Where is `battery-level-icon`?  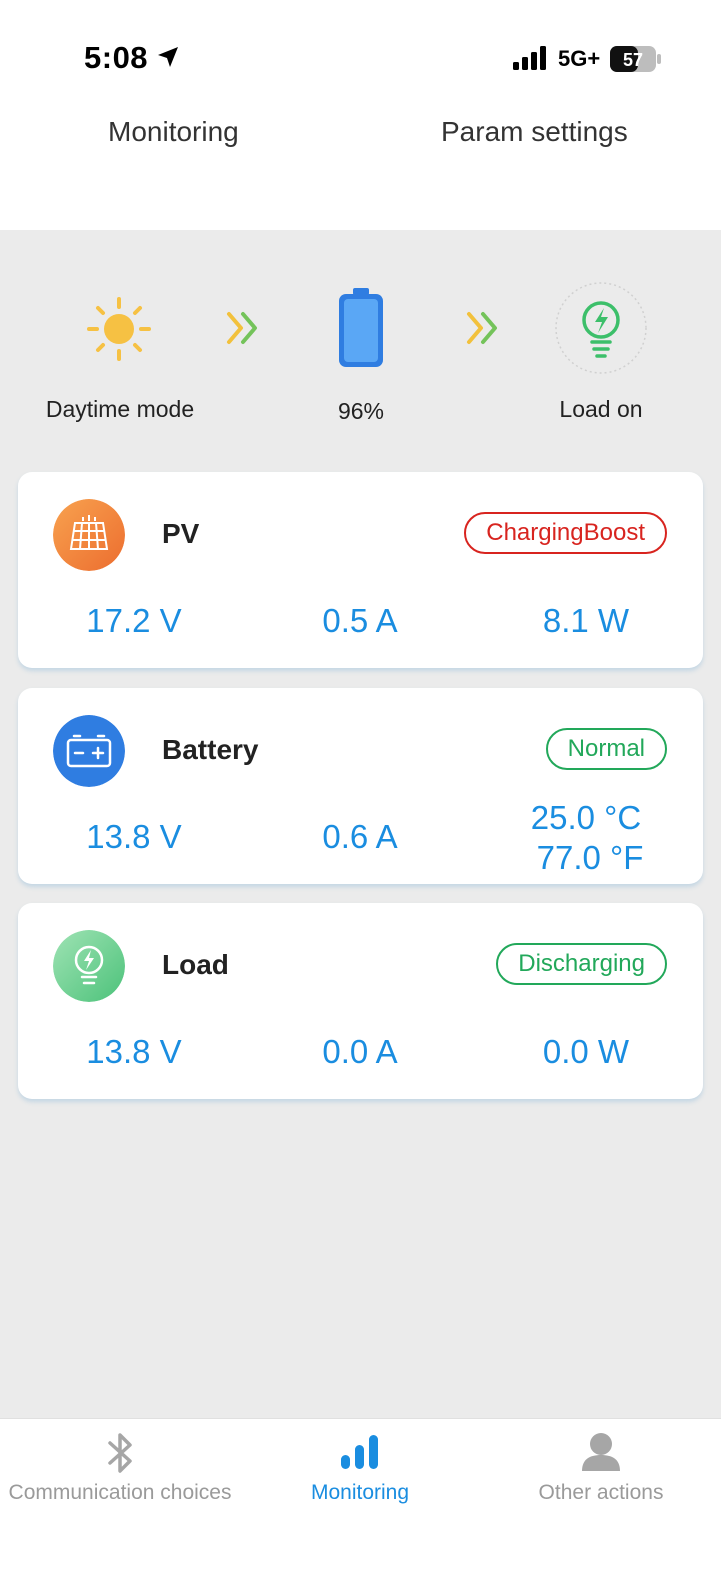
battery-level-icon is located at coordinates (361, 327).